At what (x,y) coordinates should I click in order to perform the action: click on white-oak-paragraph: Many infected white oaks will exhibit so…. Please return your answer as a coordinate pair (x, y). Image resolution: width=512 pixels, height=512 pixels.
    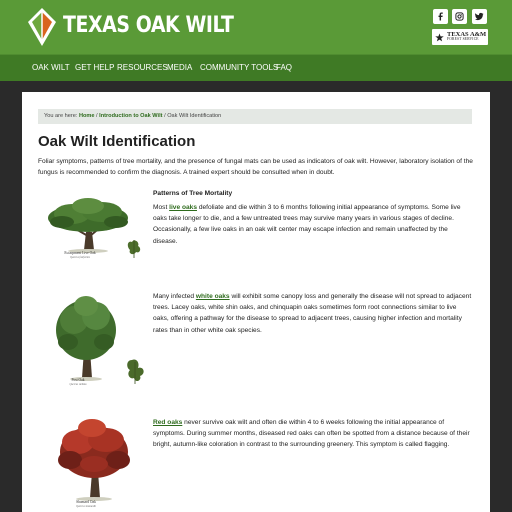
    Looking at the image, I should click on (313, 313).